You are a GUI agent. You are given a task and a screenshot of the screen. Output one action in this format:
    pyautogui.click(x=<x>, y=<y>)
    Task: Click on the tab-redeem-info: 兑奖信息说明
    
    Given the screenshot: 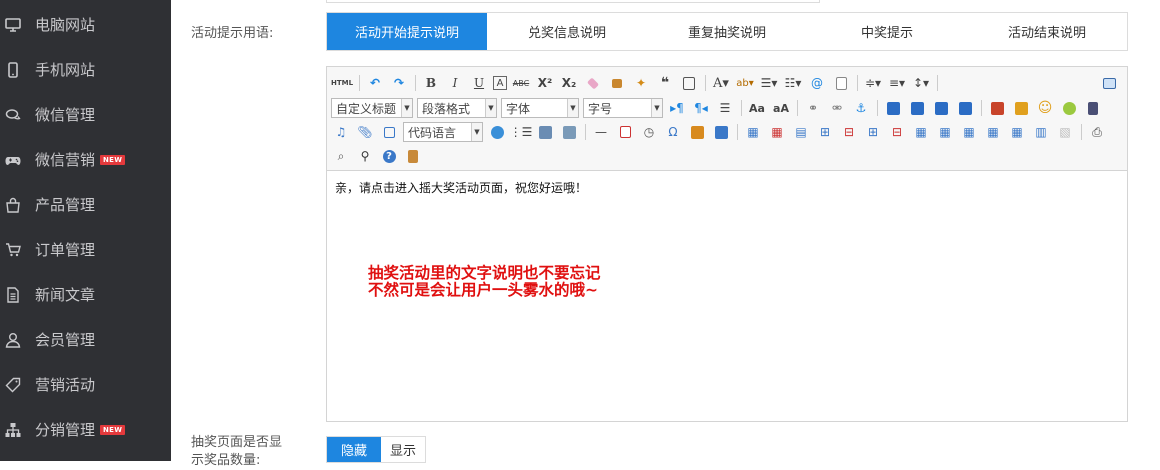 What is the action you would take?
    pyautogui.click(x=567, y=31)
    